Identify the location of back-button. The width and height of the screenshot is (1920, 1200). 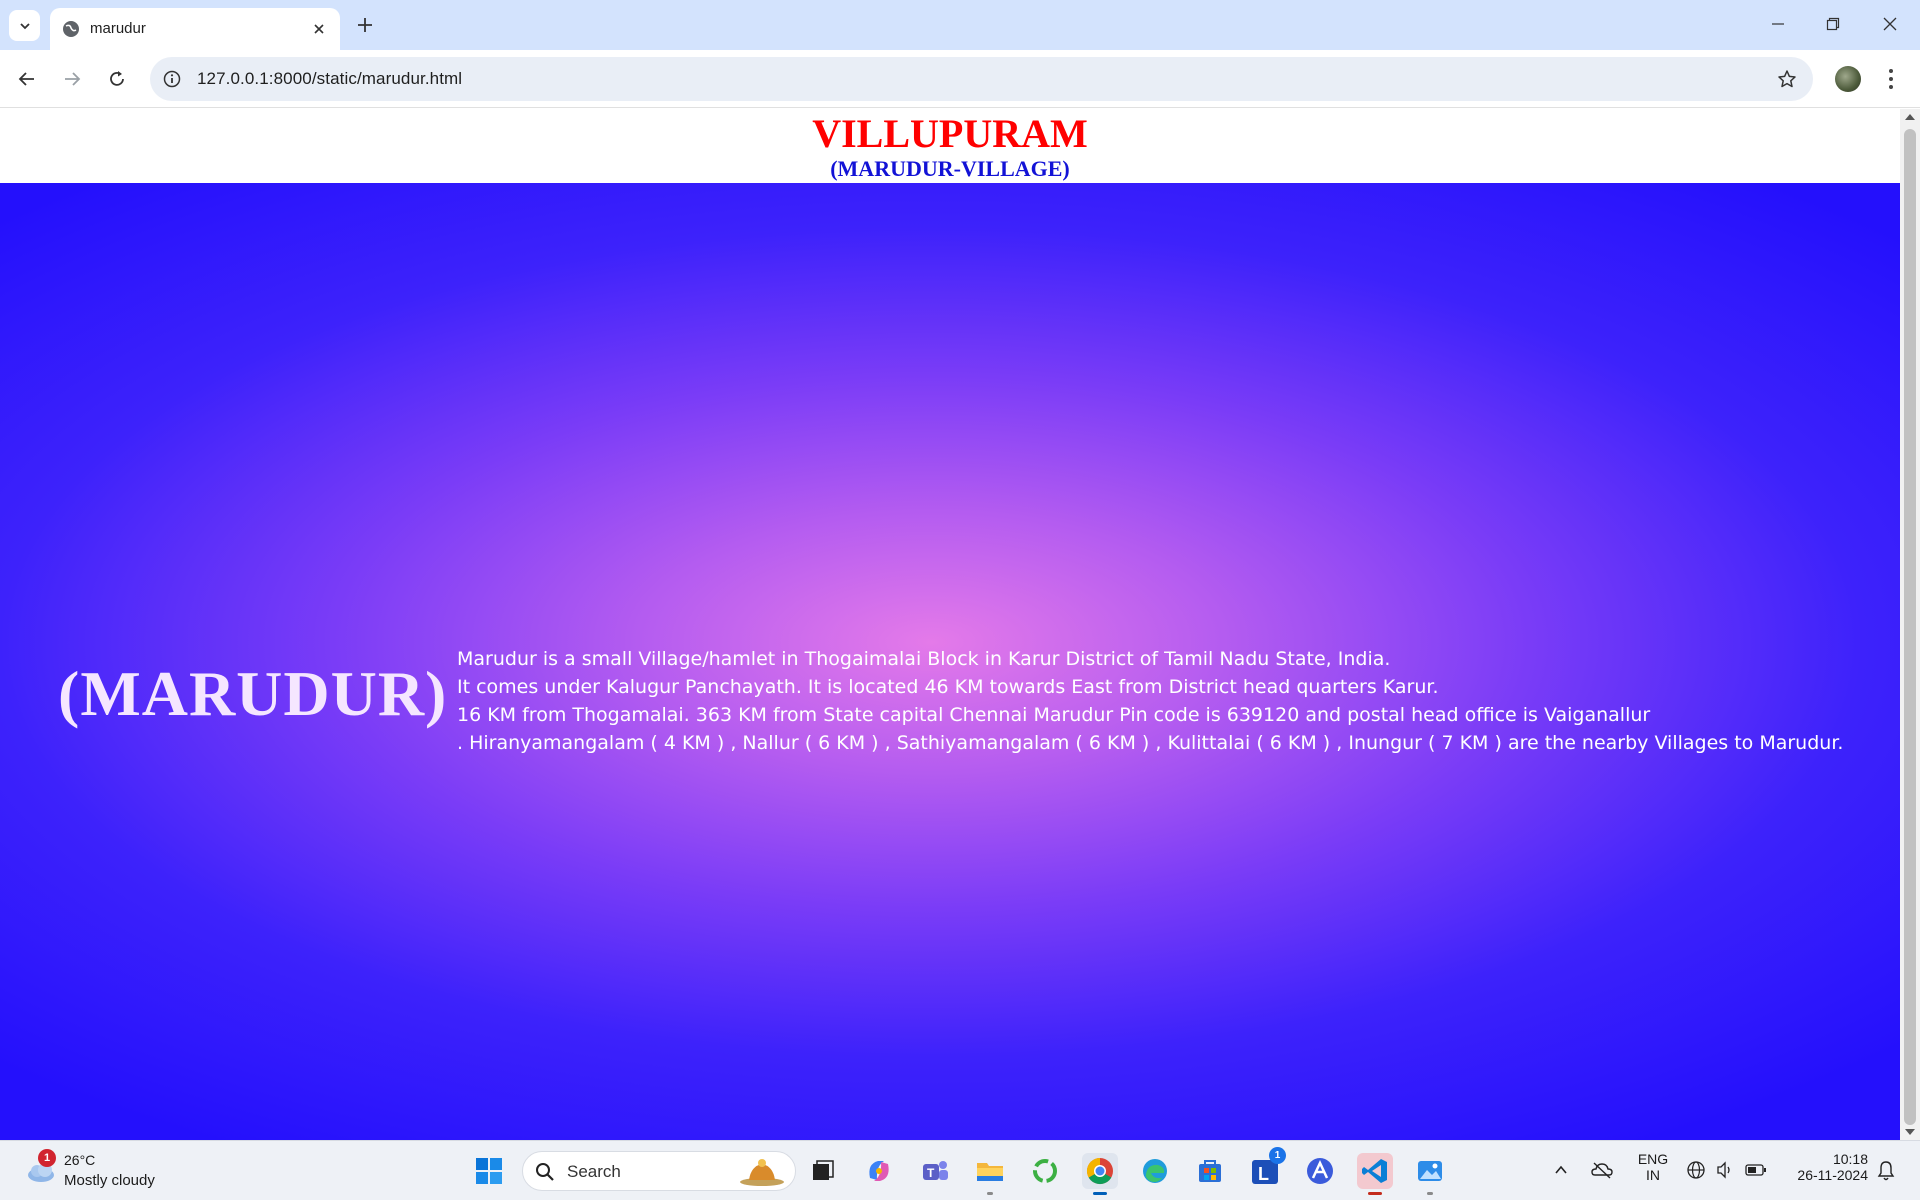
(27, 79).